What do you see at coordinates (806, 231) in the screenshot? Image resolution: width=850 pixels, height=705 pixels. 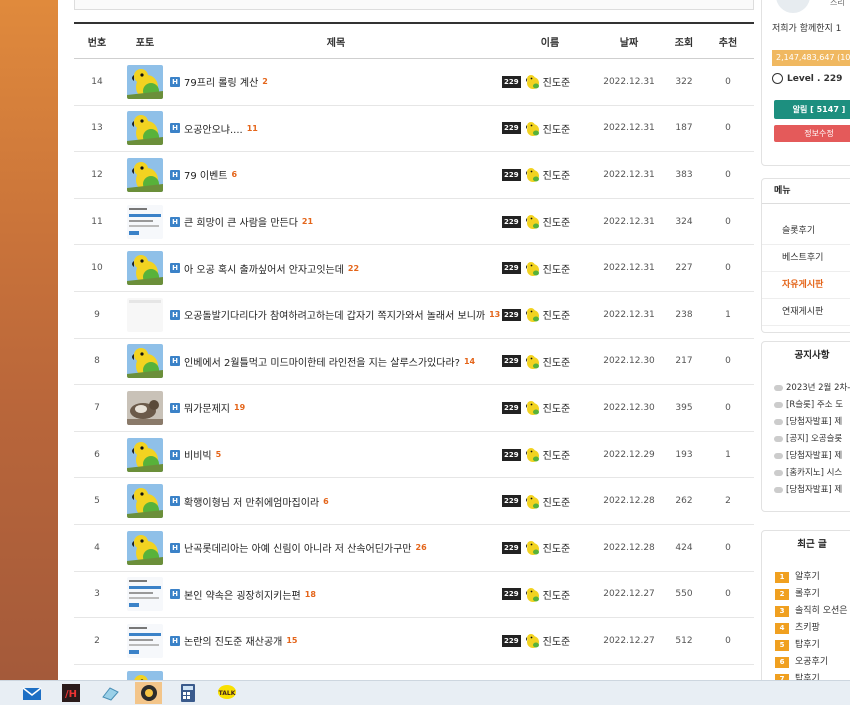 I see `sidebar-menu-item: 슬롯후기` at bounding box center [806, 231].